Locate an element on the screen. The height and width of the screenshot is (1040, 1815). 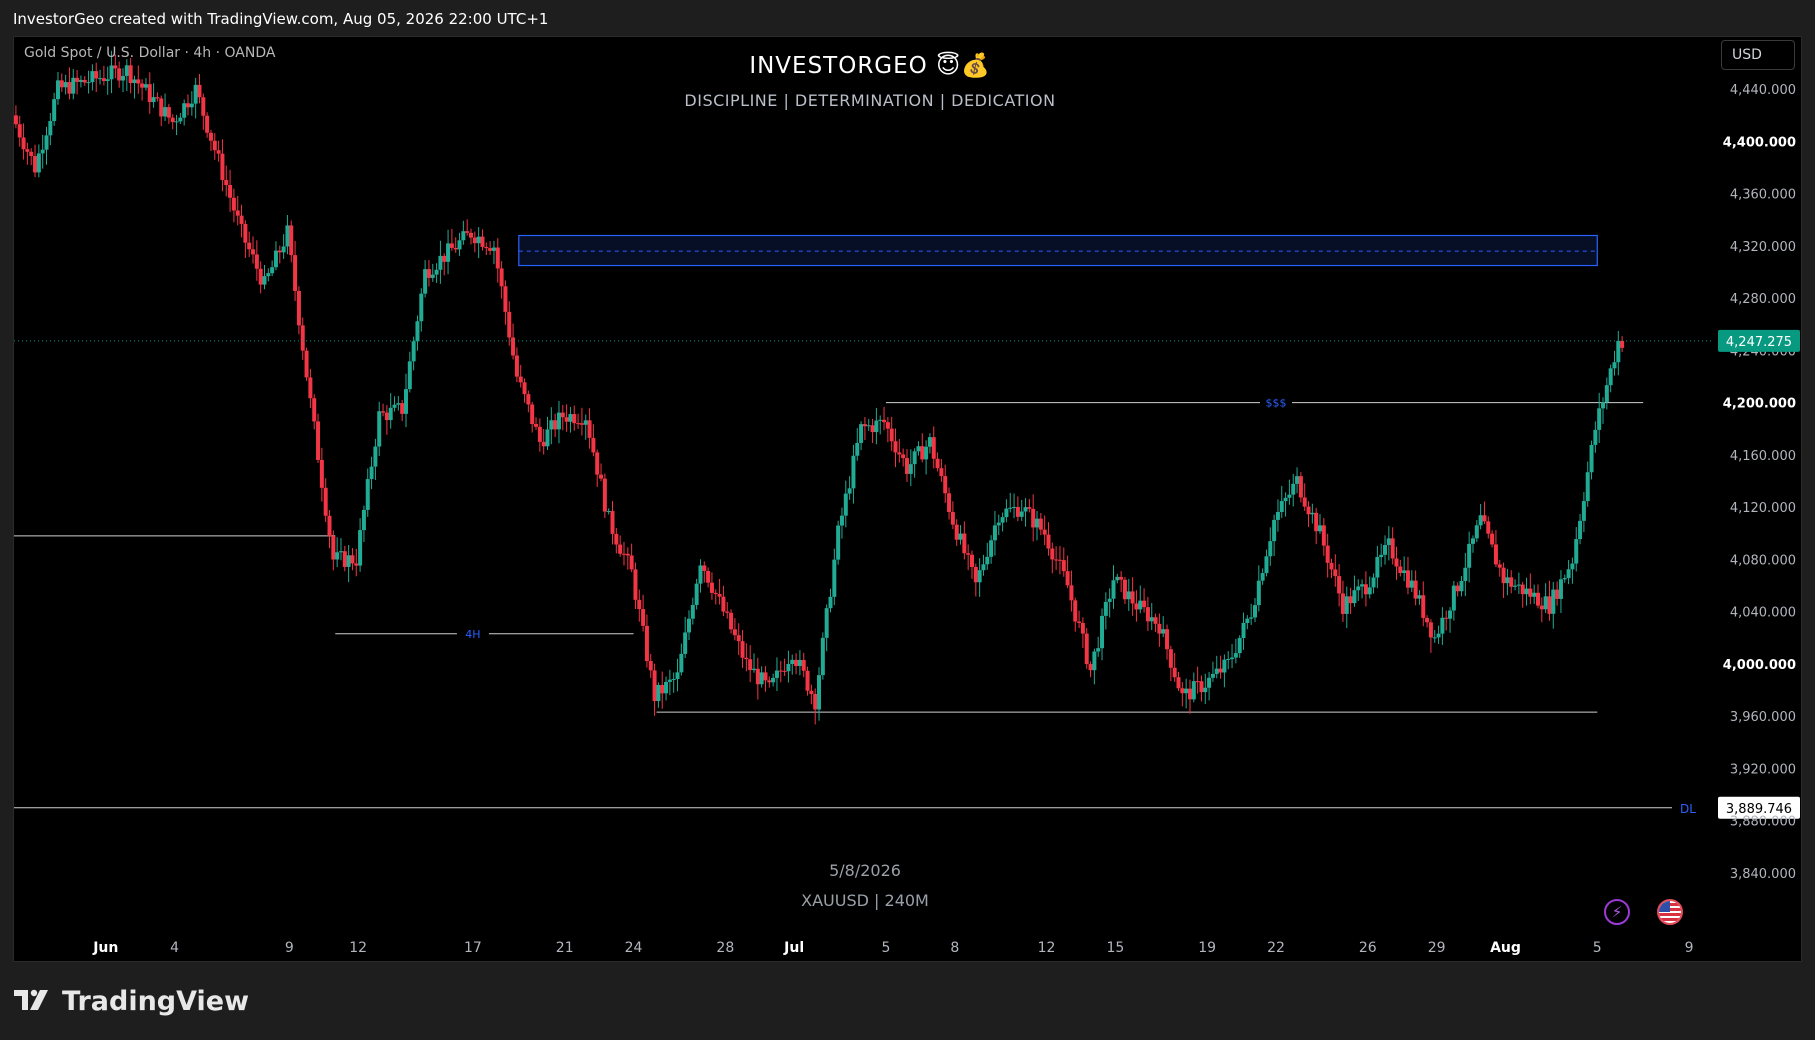
level-label: DL is located at coordinates (1688, 809).